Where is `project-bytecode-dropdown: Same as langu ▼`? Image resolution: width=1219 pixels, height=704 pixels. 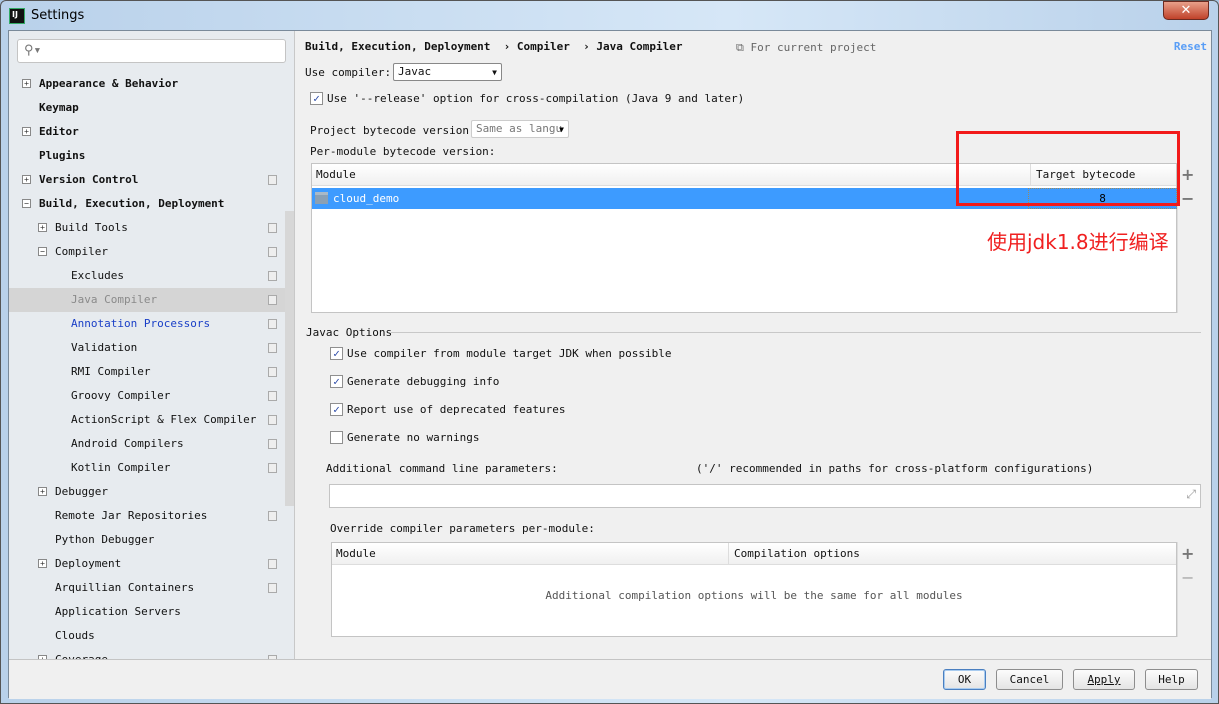 project-bytecode-dropdown: Same as langu ▼ is located at coordinates (520, 129).